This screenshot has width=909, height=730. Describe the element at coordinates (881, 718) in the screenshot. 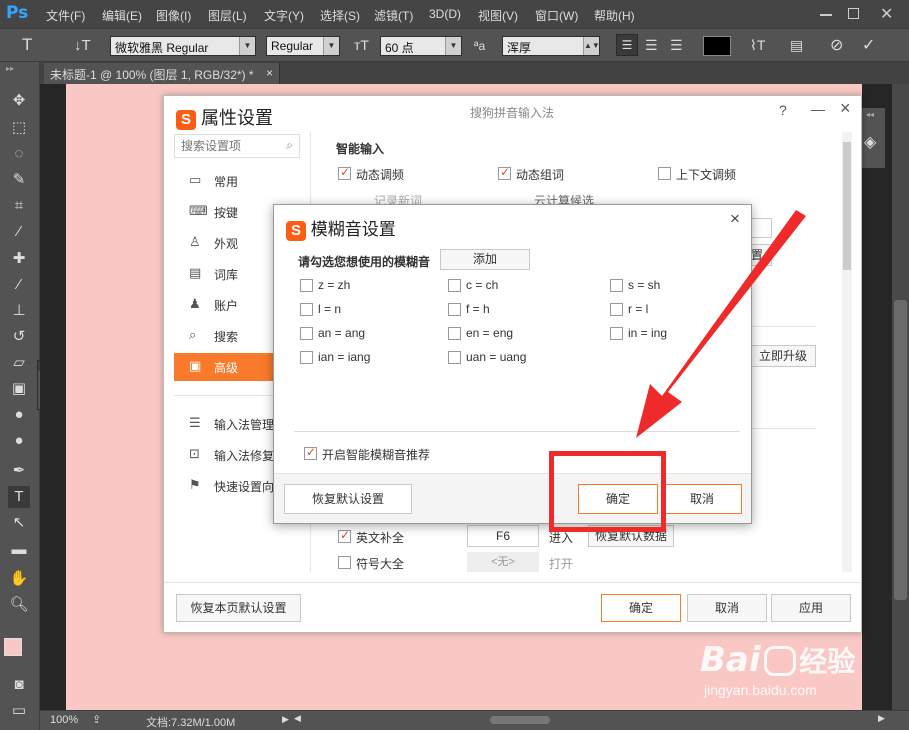

I see `scroll-right-icon: ▶` at that location.